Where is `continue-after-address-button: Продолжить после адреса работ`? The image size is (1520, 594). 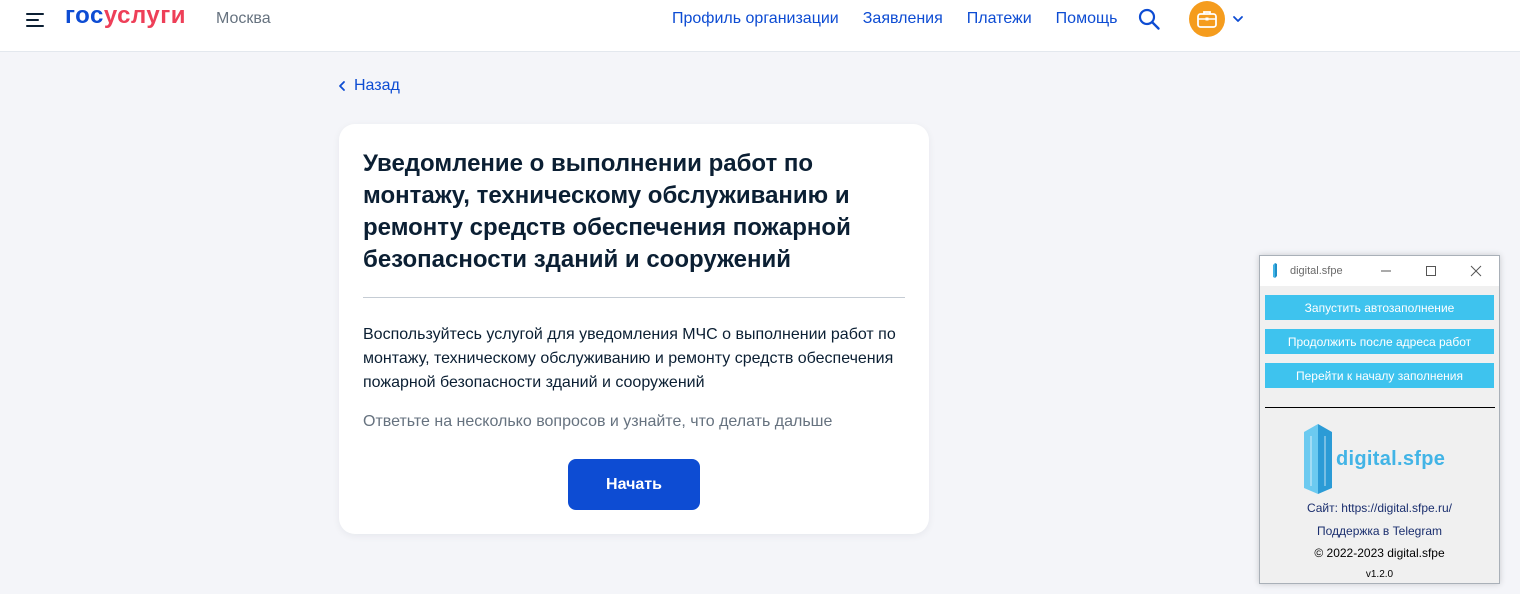
continue-after-address-button: Продолжить после адреса работ is located at coordinates (1379, 341).